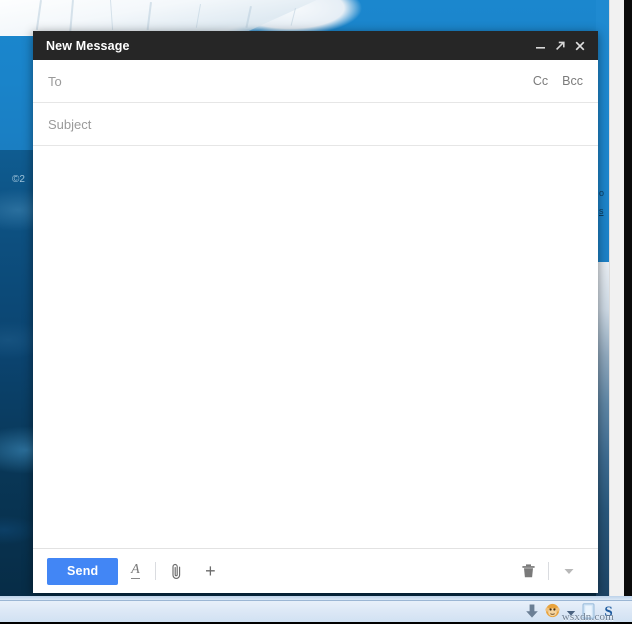 The height and width of the screenshot is (624, 632). What do you see at coordinates (70, 124) in the screenshot?
I see `subject-field-placeholder: Subject` at bounding box center [70, 124].